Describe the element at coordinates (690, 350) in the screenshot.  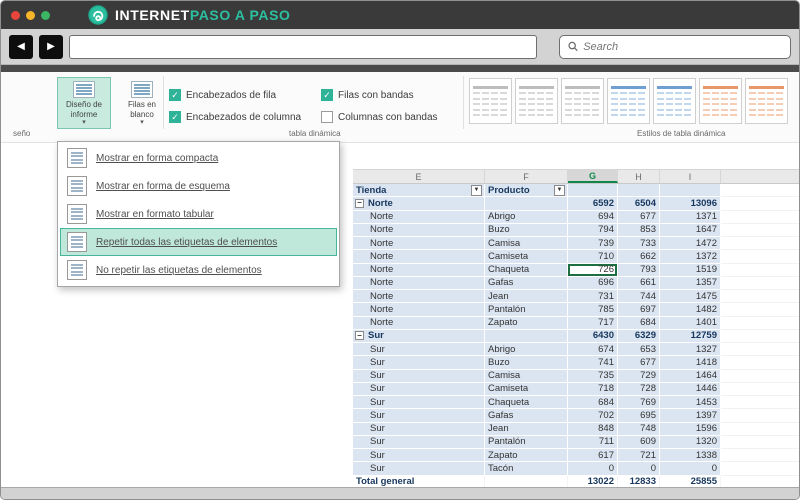
I see `cell-value: 1327` at that location.